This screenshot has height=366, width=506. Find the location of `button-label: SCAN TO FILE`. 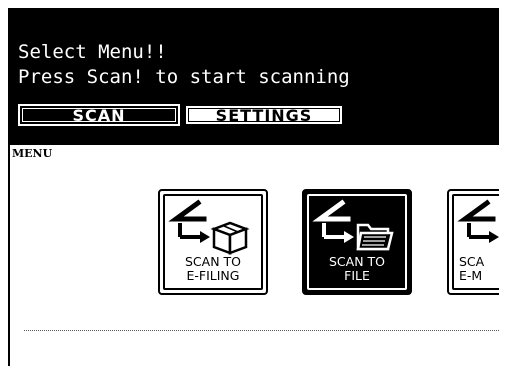

button-label: SCAN TO FILE is located at coordinates (356, 268).